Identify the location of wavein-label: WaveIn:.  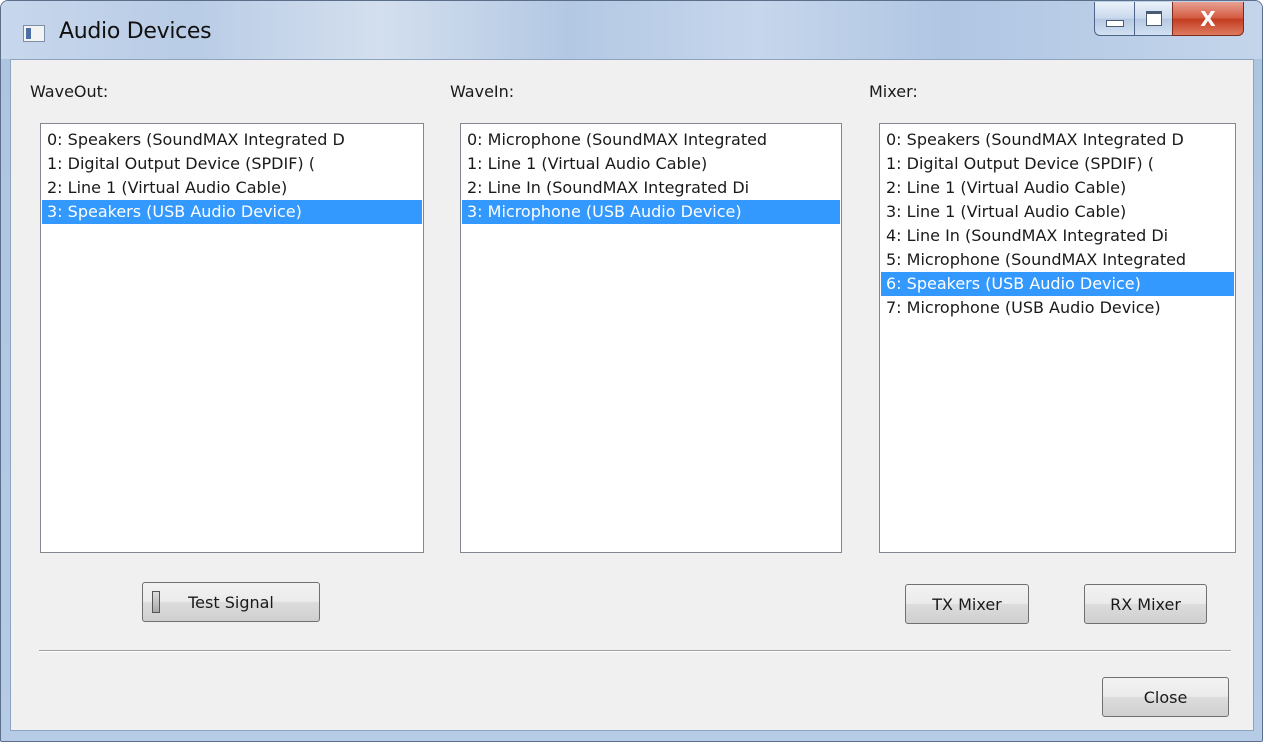
(482, 91).